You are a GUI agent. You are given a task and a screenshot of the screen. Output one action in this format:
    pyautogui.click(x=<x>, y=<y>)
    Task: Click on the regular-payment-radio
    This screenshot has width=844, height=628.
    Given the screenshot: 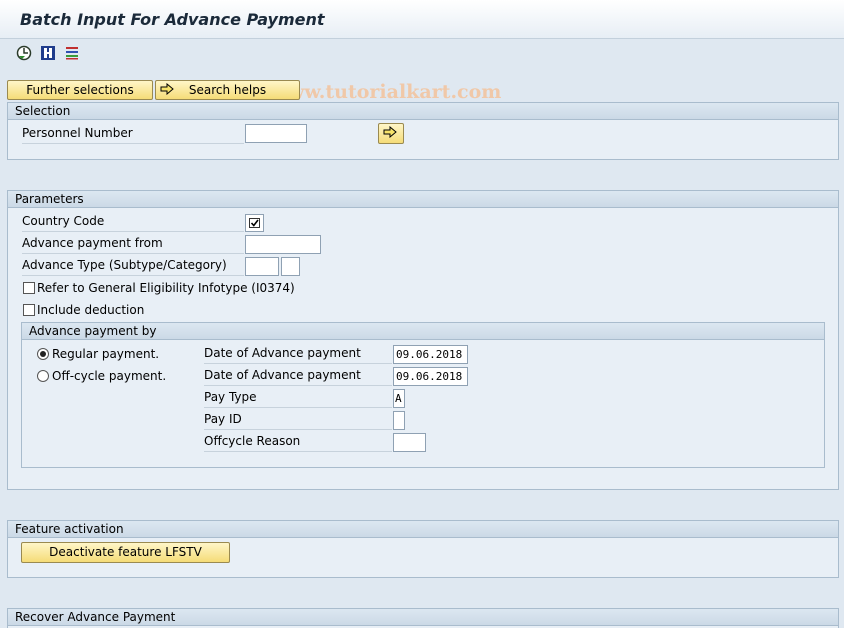 What is the action you would take?
    pyautogui.click(x=43, y=354)
    